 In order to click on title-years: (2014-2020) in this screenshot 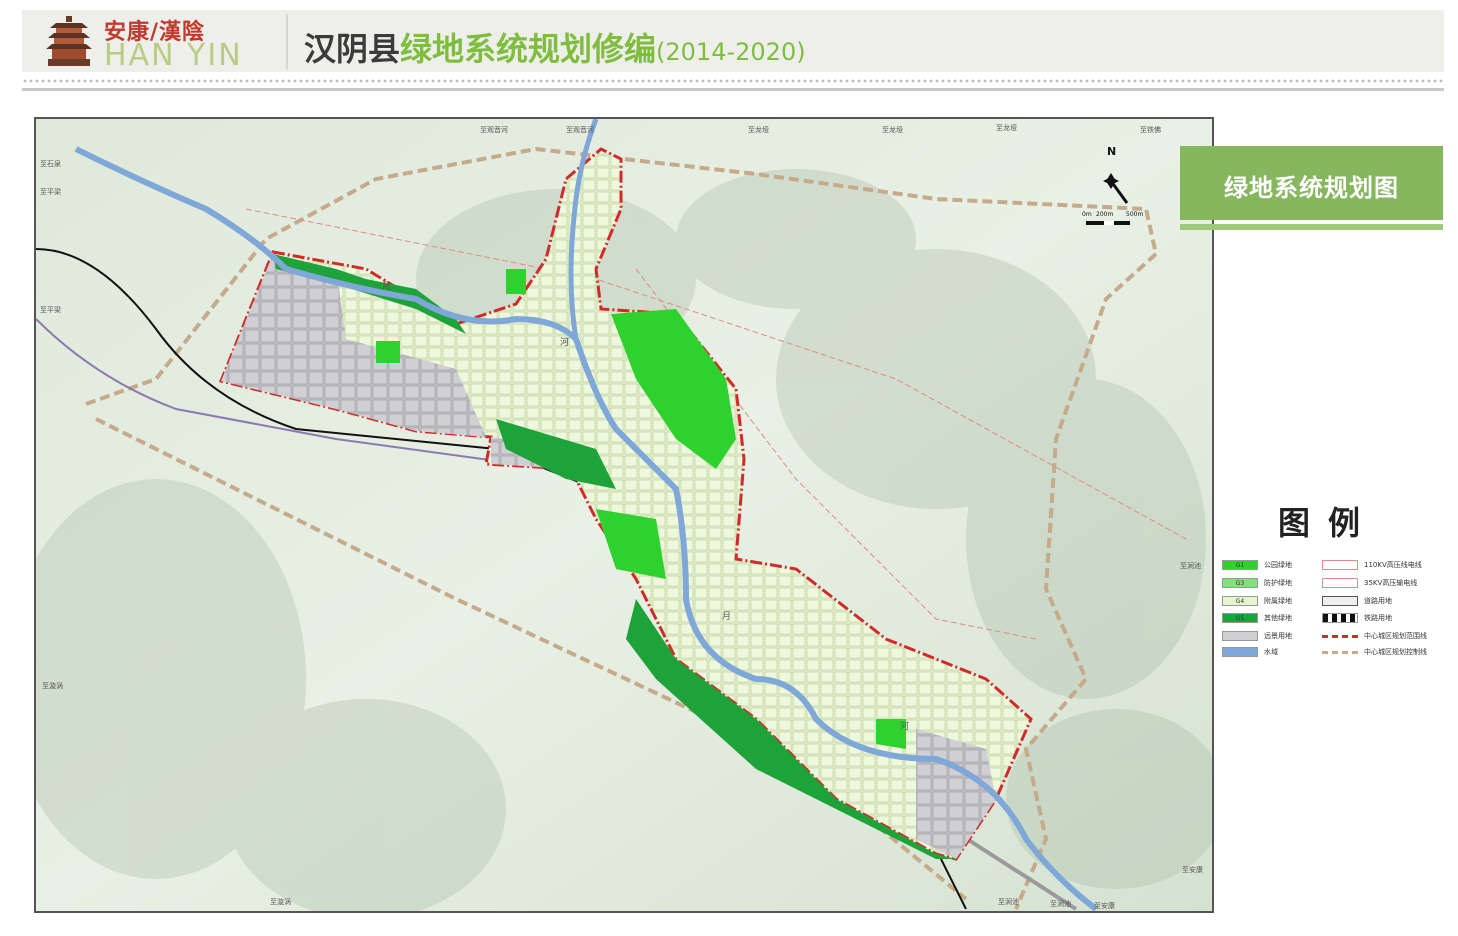, I will do `click(731, 52)`.